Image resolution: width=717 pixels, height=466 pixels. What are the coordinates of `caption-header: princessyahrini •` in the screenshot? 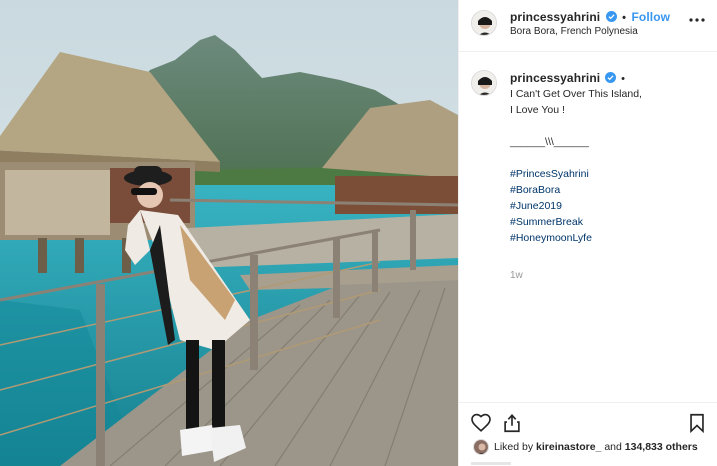 It's located at (610, 78).